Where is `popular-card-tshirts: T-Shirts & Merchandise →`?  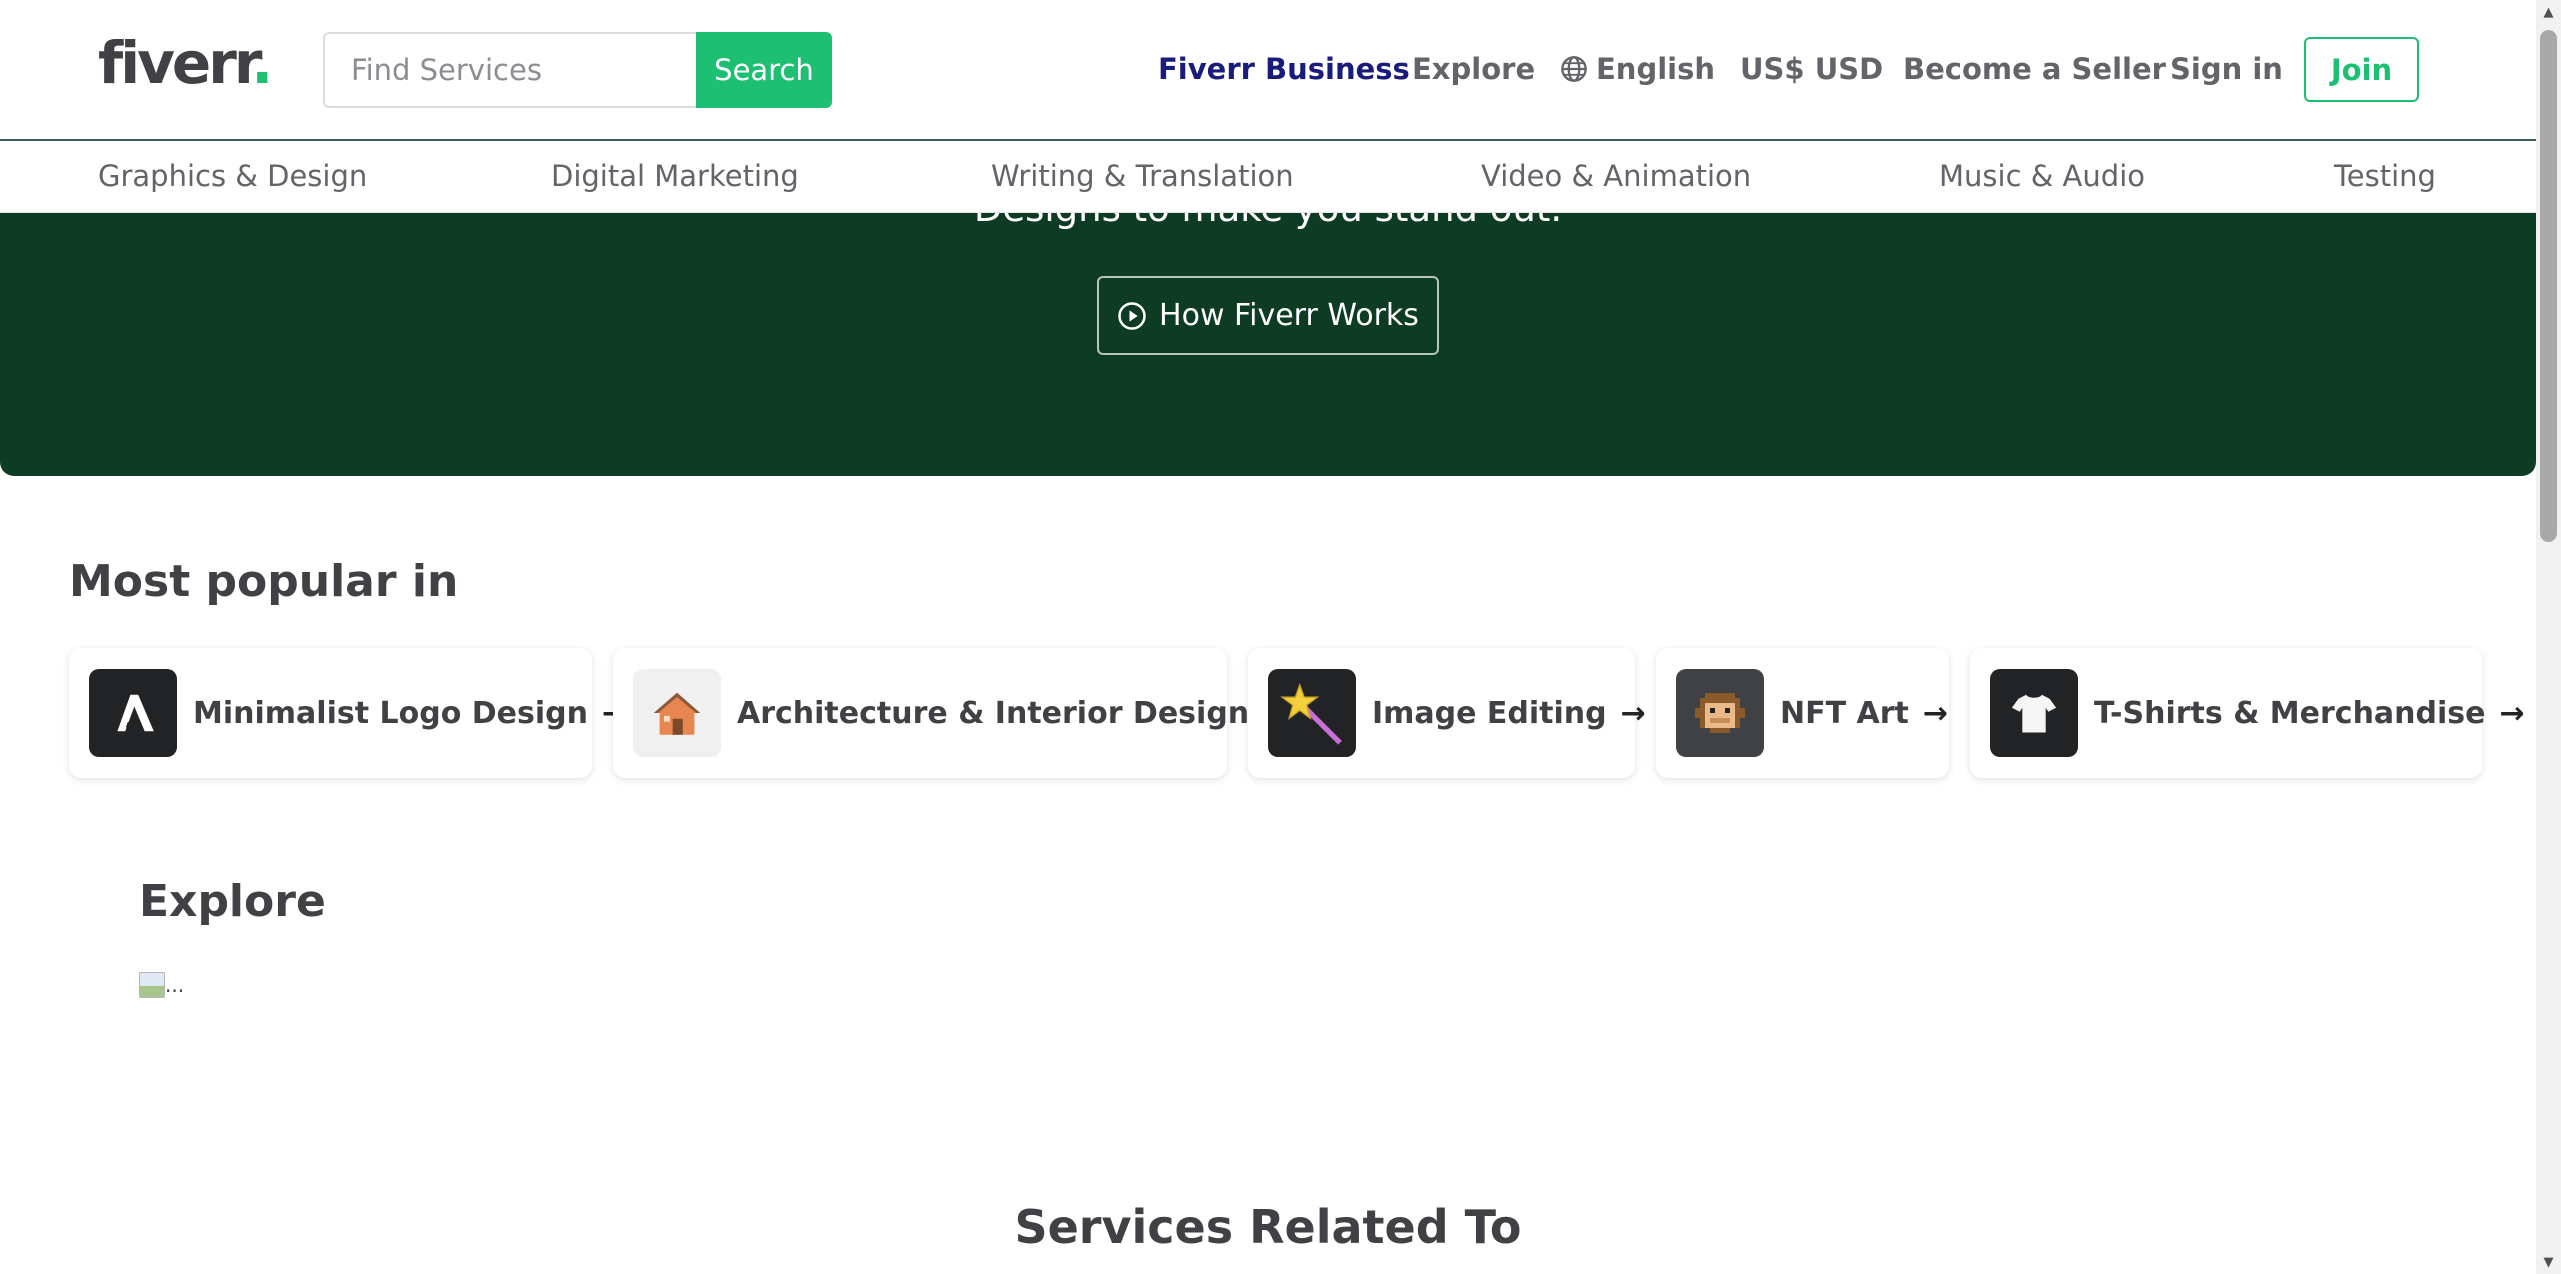
popular-card-tshirts: T-Shirts & Merchandise → is located at coordinates (2247, 713).